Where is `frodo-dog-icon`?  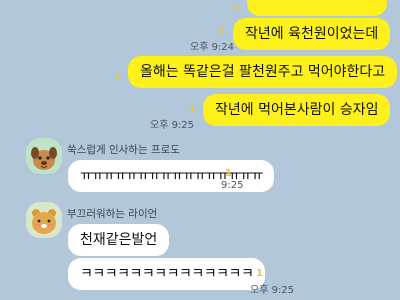 frodo-dog-icon is located at coordinates (44, 156).